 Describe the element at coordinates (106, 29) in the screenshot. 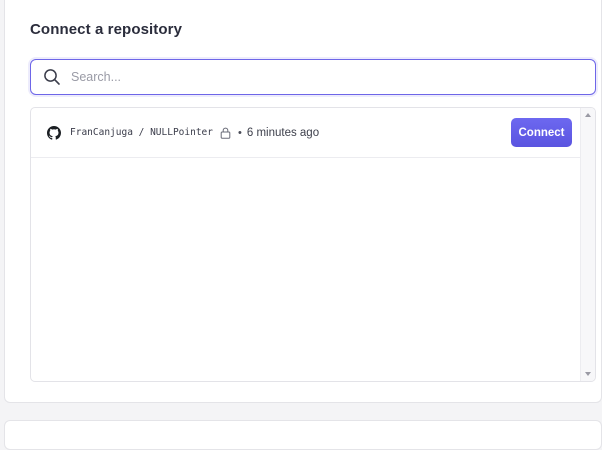

I see `page-title: Connect a repository` at that location.